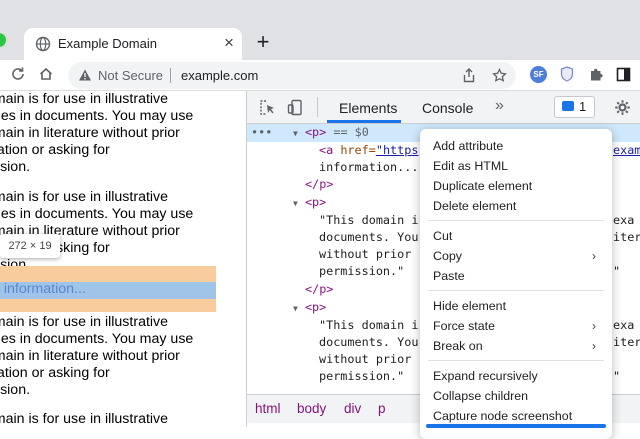 This screenshot has width=640, height=439. I want to click on tab-elements: Elements, so click(368, 108).